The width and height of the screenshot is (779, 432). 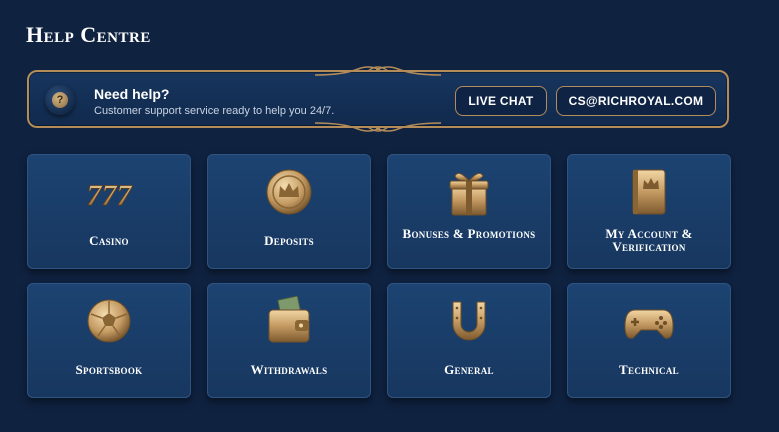 I want to click on slot-777-icon: 777, so click(x=109, y=196).